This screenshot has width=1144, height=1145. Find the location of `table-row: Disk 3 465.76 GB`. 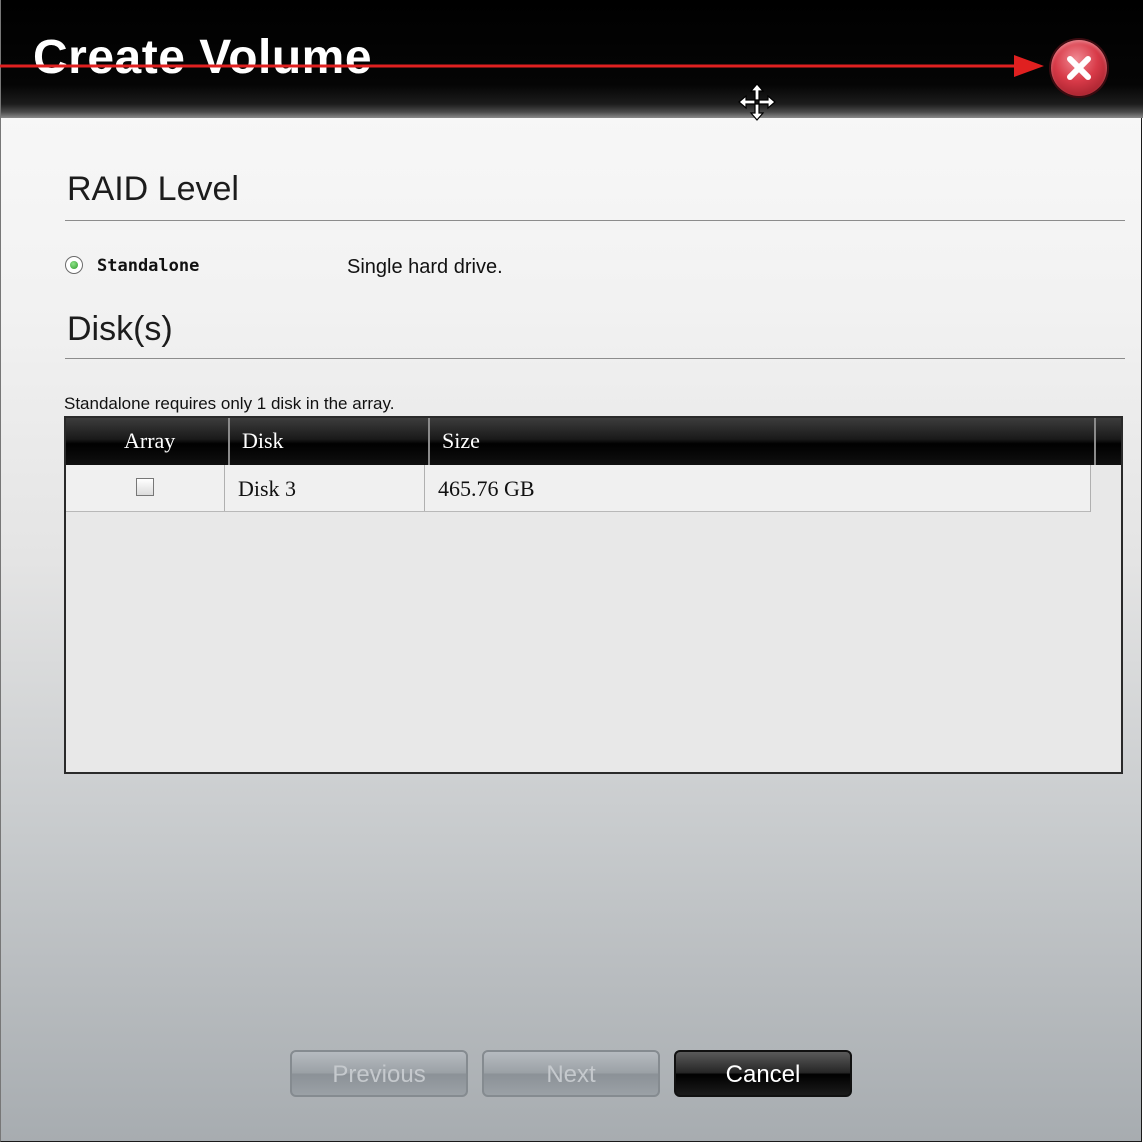

table-row: Disk 3 465.76 GB is located at coordinates (578, 488).